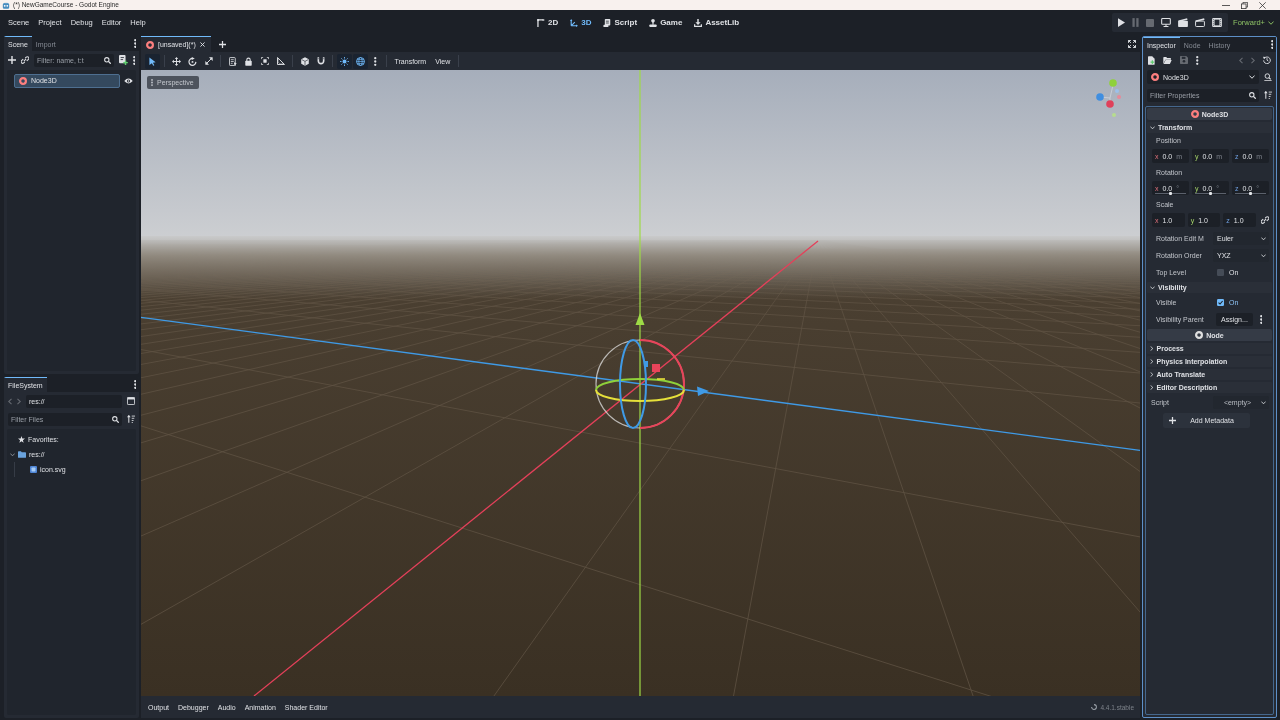 This screenshot has height=720, width=1280. Describe the element at coordinates (6, 5) in the screenshot. I see `app-logo-icon` at that location.